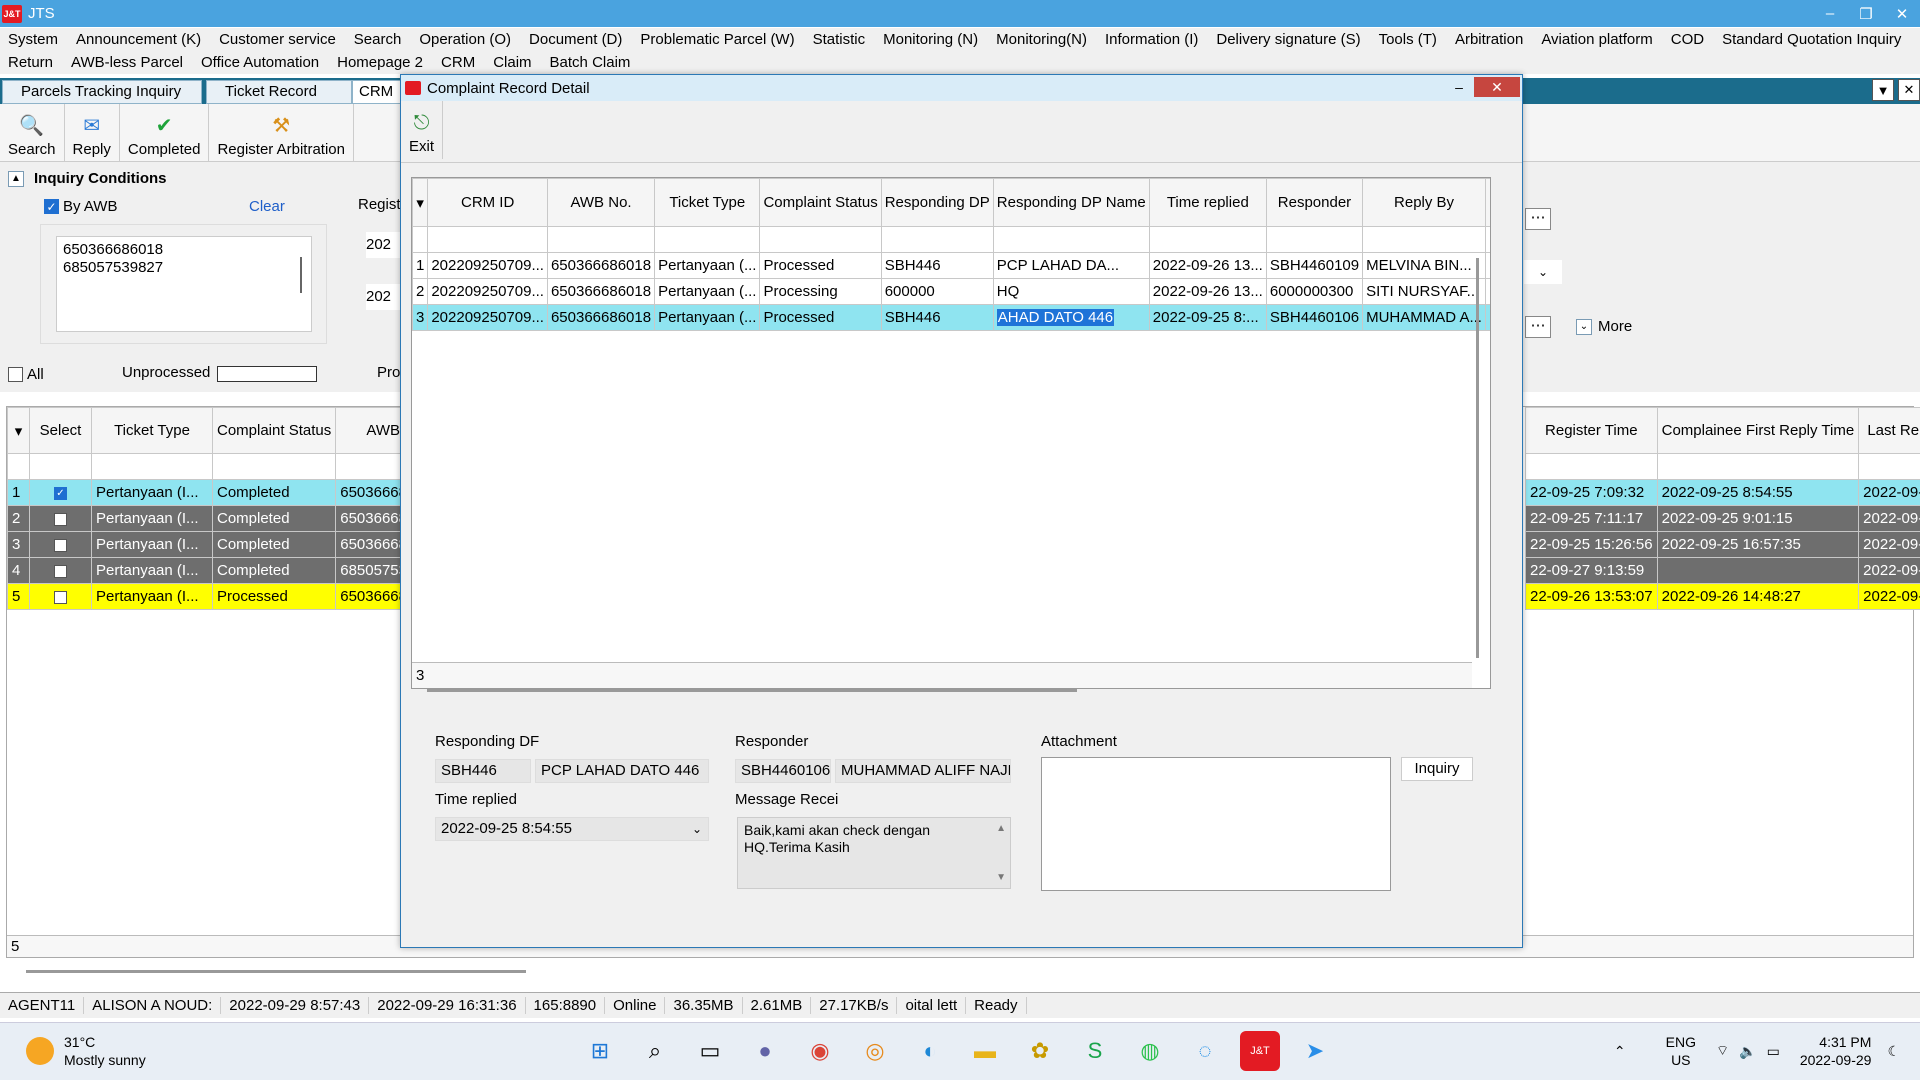  Describe the element at coordinates (930, 39) in the screenshot. I see `menu-item-row1-8: Monitoring (N)` at that location.